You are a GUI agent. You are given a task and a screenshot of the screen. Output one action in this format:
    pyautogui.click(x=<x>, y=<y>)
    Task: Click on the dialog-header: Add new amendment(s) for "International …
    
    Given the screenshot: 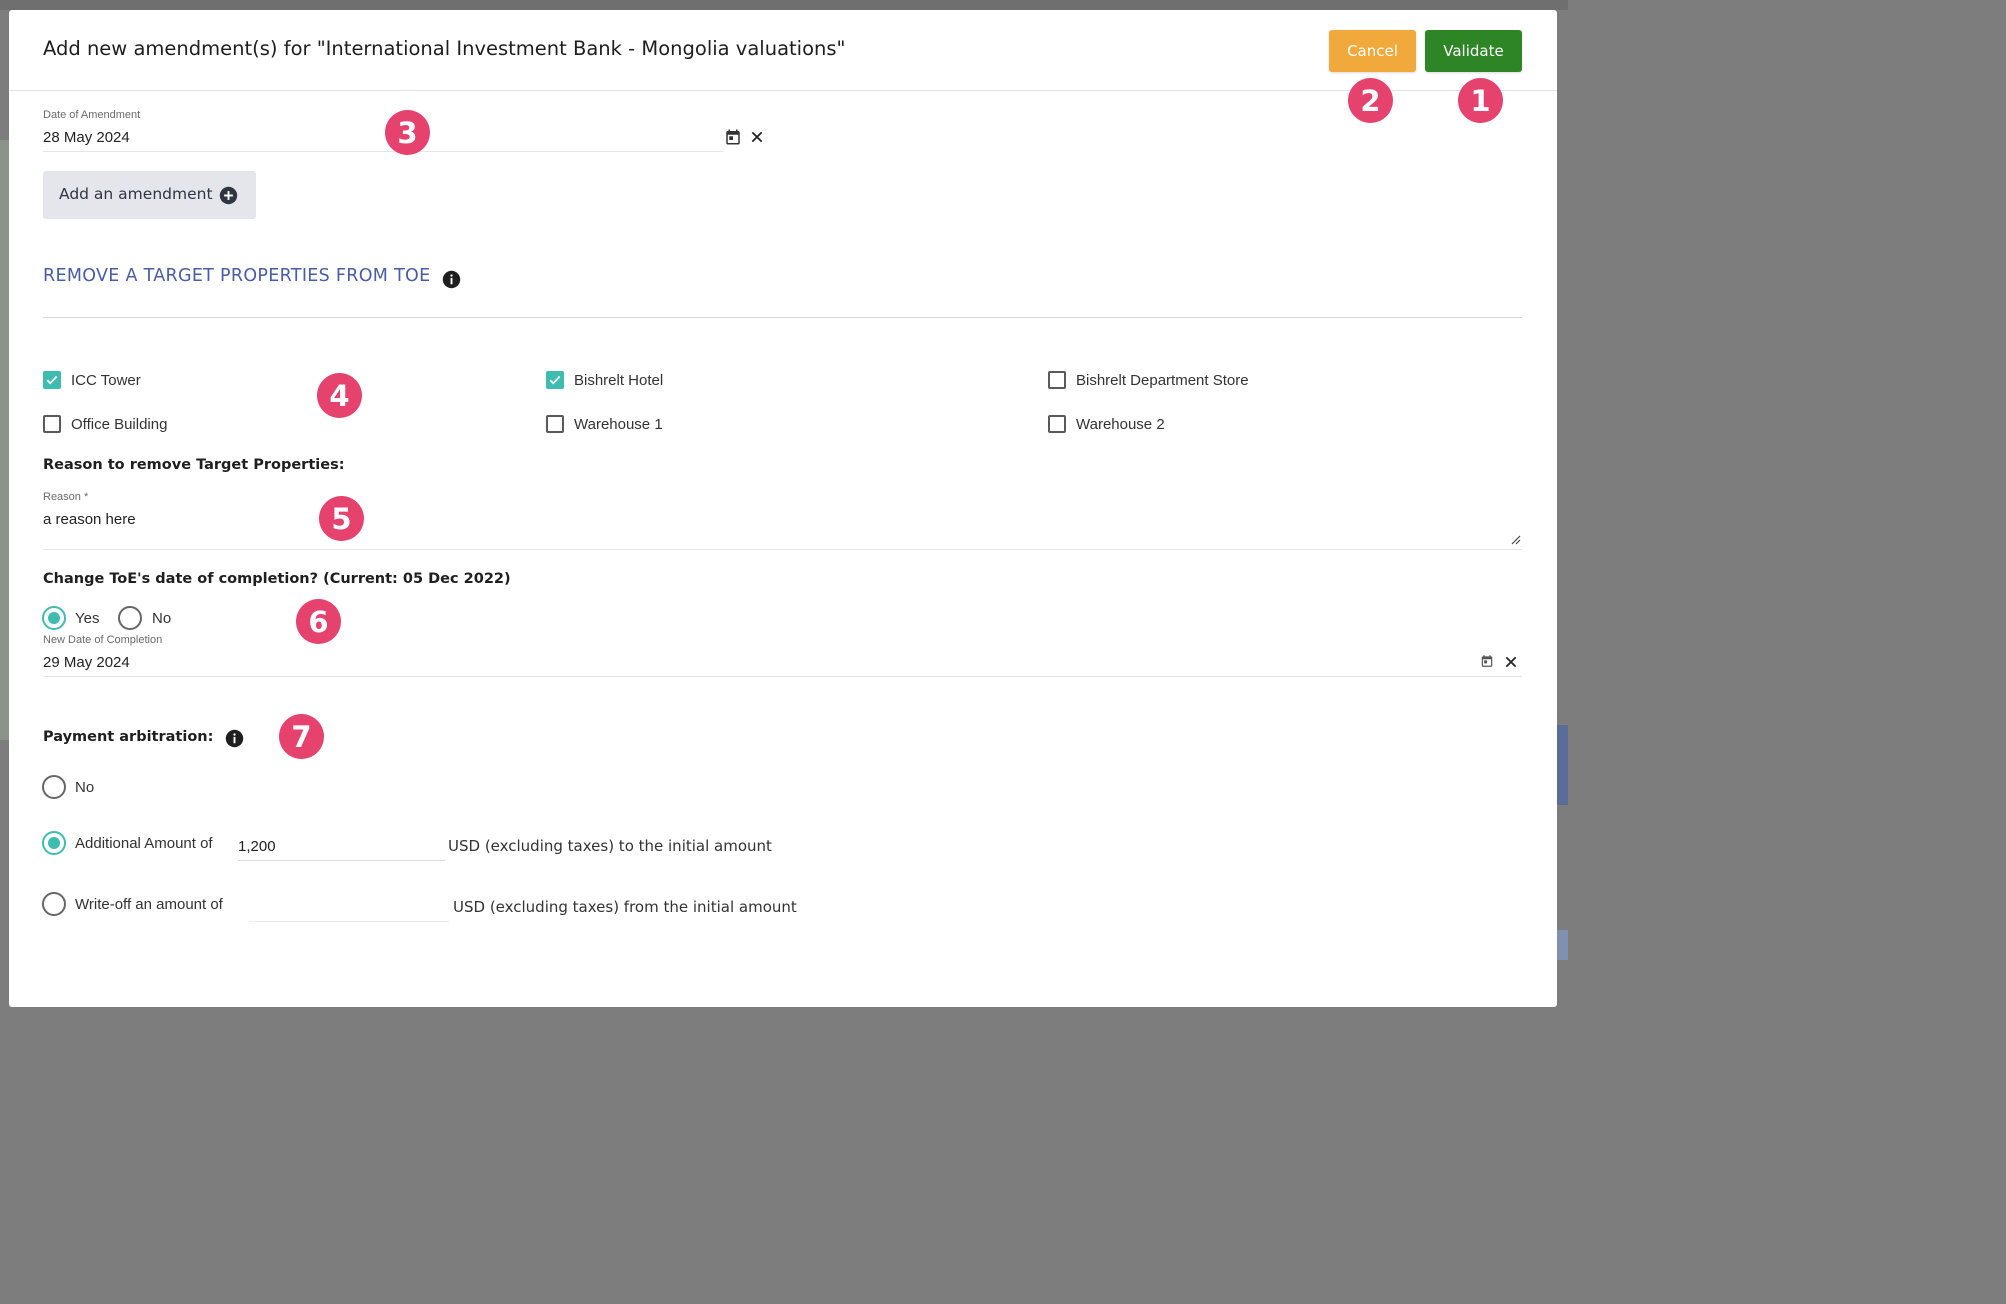 What is the action you would take?
    pyautogui.click(x=783, y=50)
    